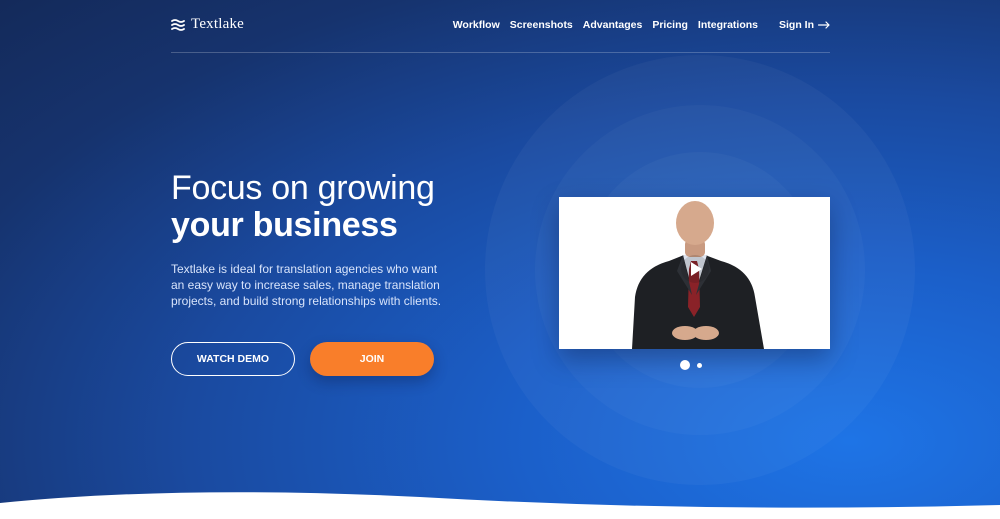 Image resolution: width=1000 pixels, height=519 pixels. What do you see at coordinates (303, 188) in the screenshot?
I see `hero-title-line1: Focus on growing` at bounding box center [303, 188].